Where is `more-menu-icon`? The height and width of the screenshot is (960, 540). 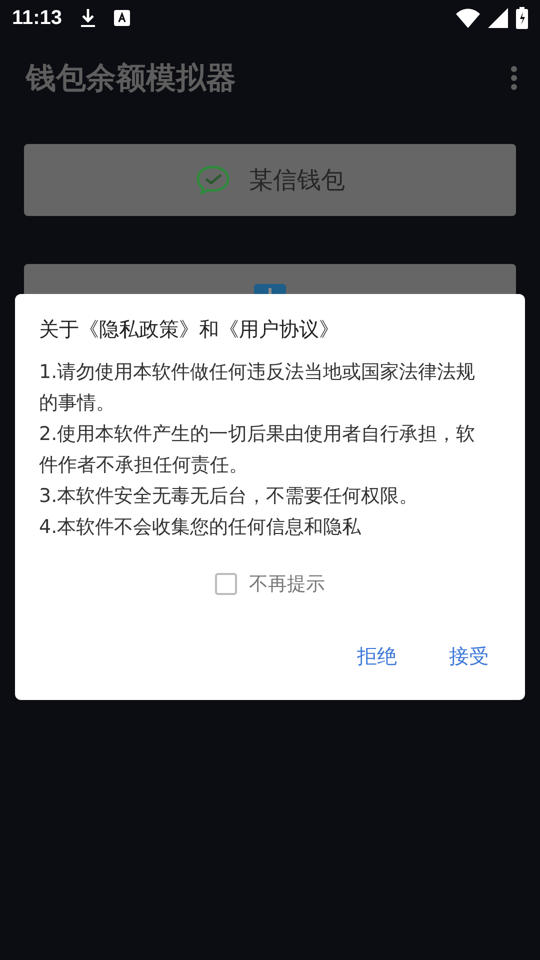 more-menu-icon is located at coordinates (514, 78).